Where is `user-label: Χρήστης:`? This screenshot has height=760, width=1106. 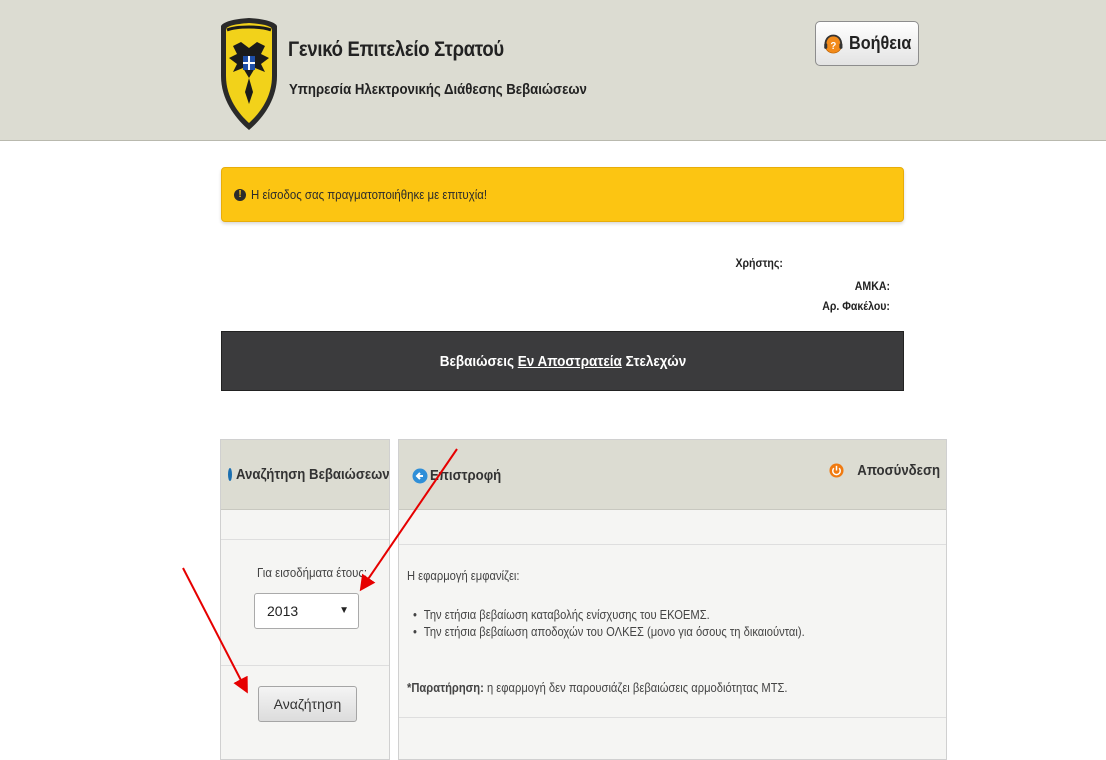
user-label: Χρήστης: is located at coordinates (759, 263).